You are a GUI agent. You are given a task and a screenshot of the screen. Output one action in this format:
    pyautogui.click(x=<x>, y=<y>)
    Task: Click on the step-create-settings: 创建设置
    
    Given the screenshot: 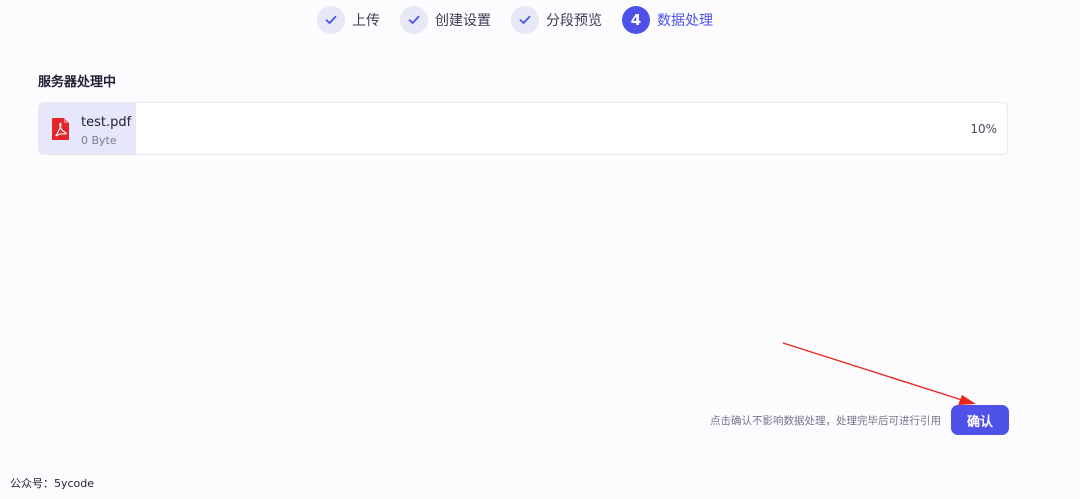 What is the action you would take?
    pyautogui.click(x=445, y=20)
    